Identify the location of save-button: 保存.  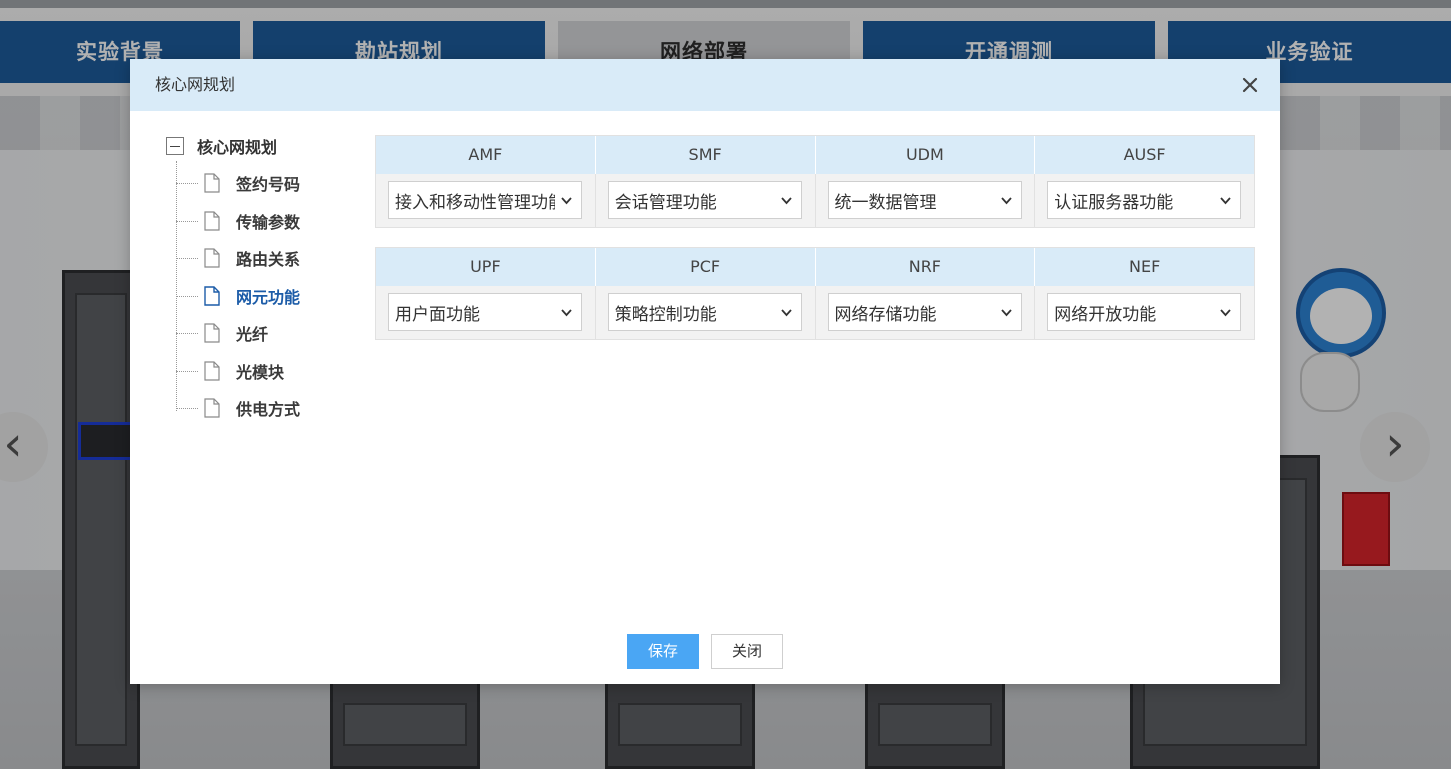
(663, 651).